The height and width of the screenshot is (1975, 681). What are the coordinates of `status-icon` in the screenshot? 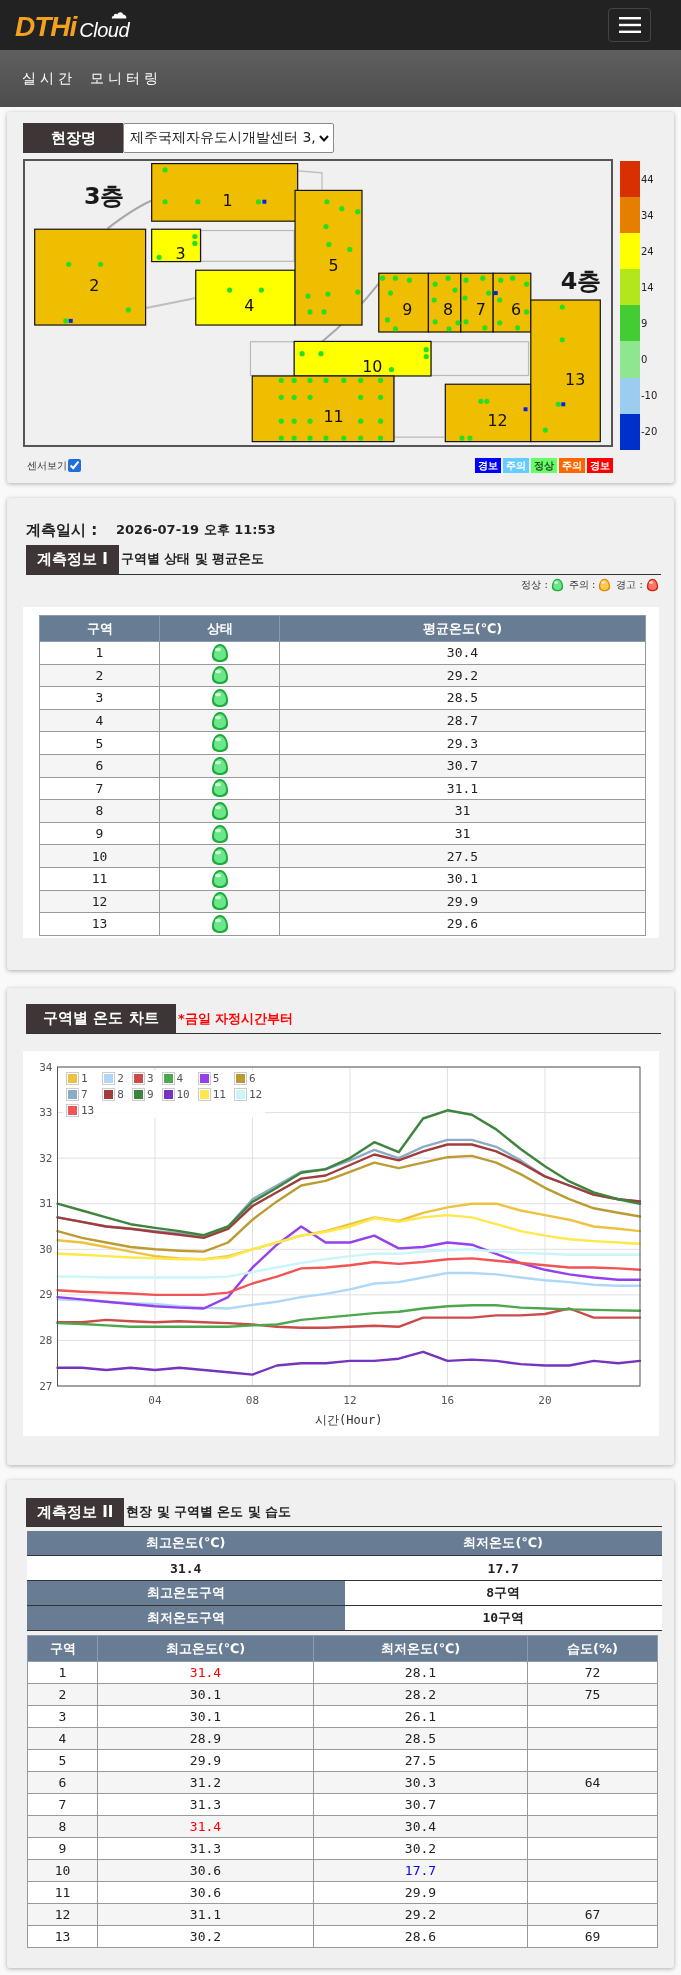 It's located at (219, 833).